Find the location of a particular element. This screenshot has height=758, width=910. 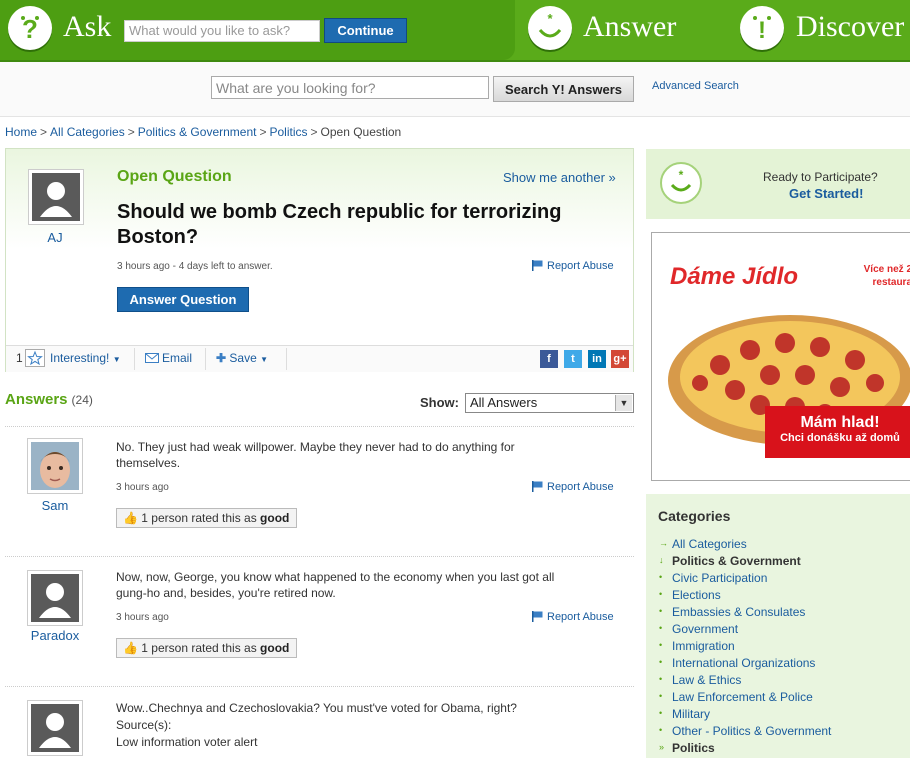

category-item: Politics is located at coordinates (693, 748).